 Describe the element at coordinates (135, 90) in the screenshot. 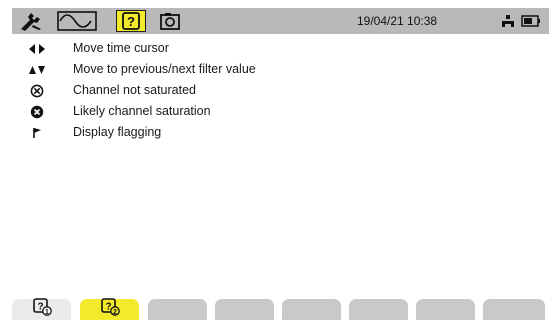

I see `help-item-label: Channel not saturated` at that location.